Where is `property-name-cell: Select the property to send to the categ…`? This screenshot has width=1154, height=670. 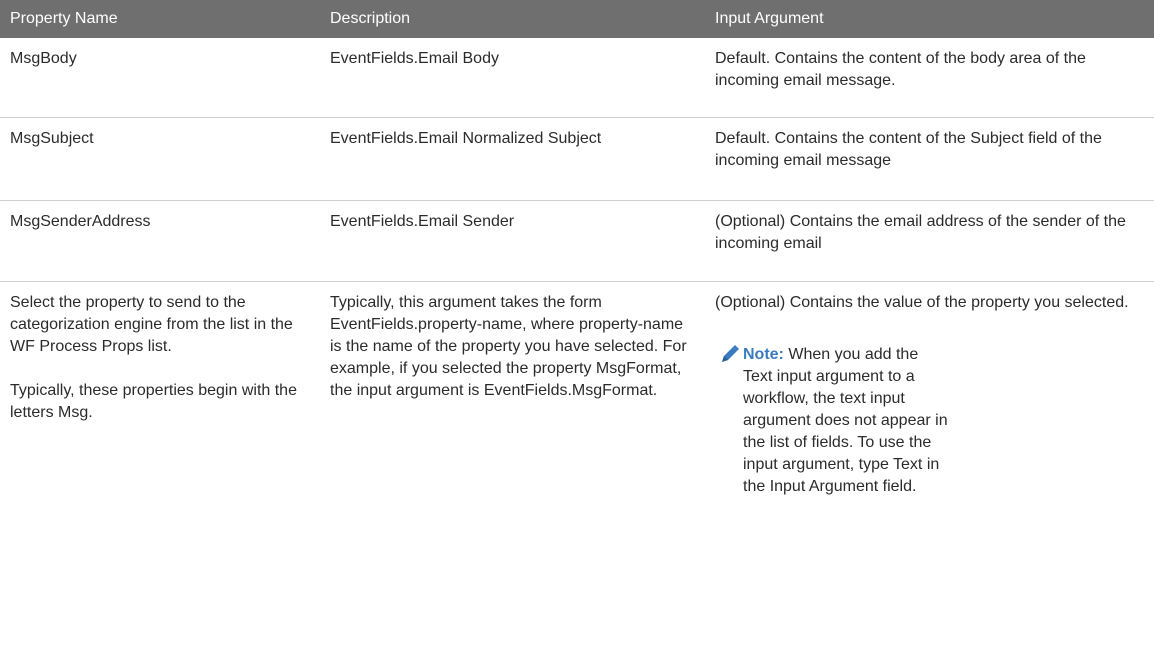
property-name-cell: Select the property to send to the categ… is located at coordinates (160, 437).